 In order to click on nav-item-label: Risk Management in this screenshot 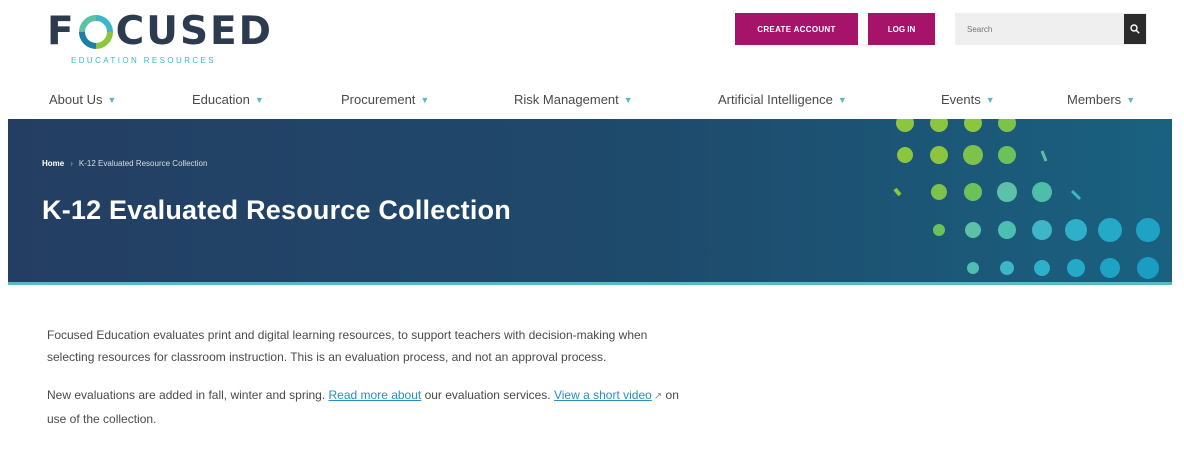, I will do `click(566, 99)`.